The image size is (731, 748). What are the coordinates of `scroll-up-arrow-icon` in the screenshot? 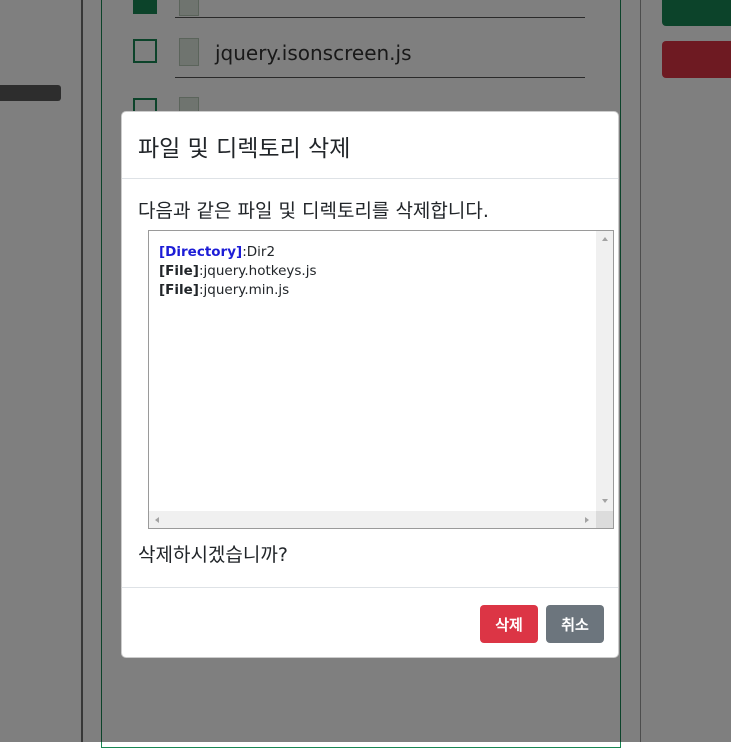 It's located at (605, 239).